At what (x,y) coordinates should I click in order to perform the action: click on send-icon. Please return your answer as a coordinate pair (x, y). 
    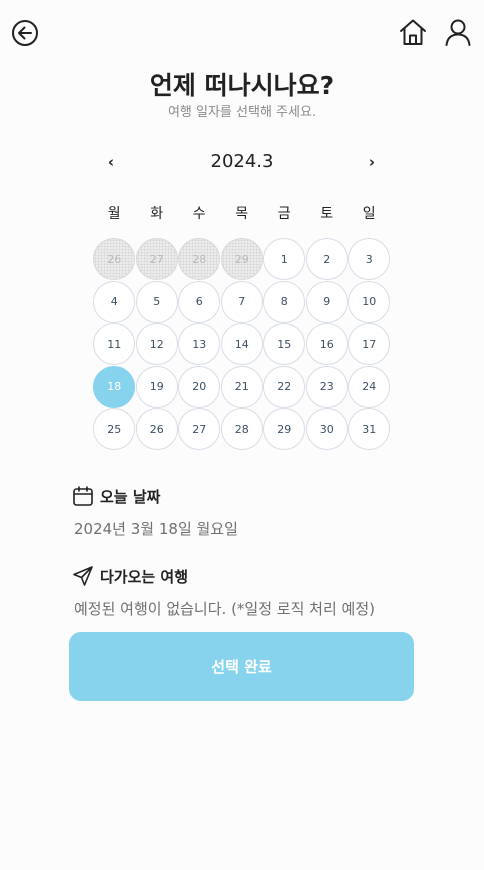
    Looking at the image, I should click on (83, 576).